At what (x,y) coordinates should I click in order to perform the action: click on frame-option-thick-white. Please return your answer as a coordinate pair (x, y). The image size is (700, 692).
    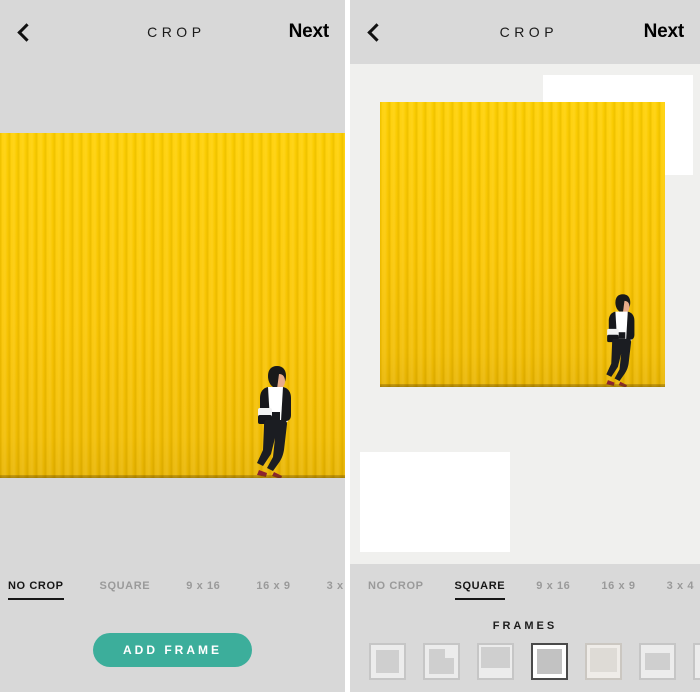
    Looking at the image, I should click on (549, 661).